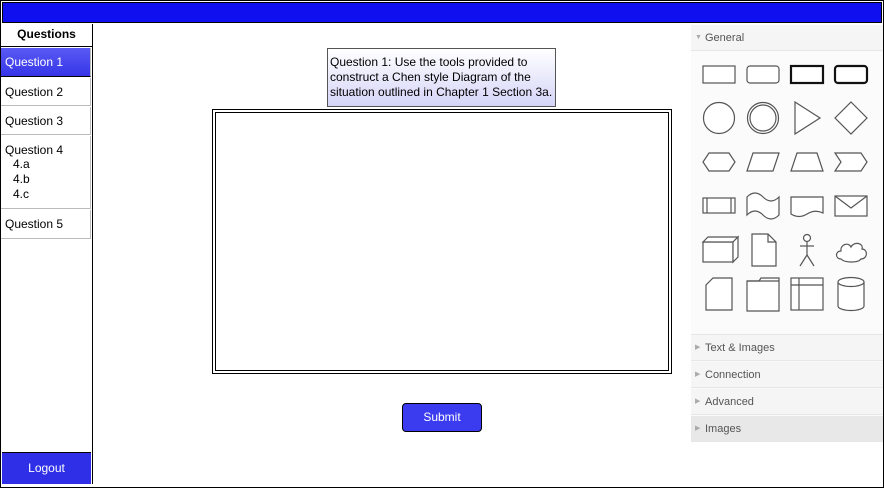 The image size is (884, 488). Describe the element at coordinates (719, 74) in the screenshot. I see `rectangle-icon` at that location.